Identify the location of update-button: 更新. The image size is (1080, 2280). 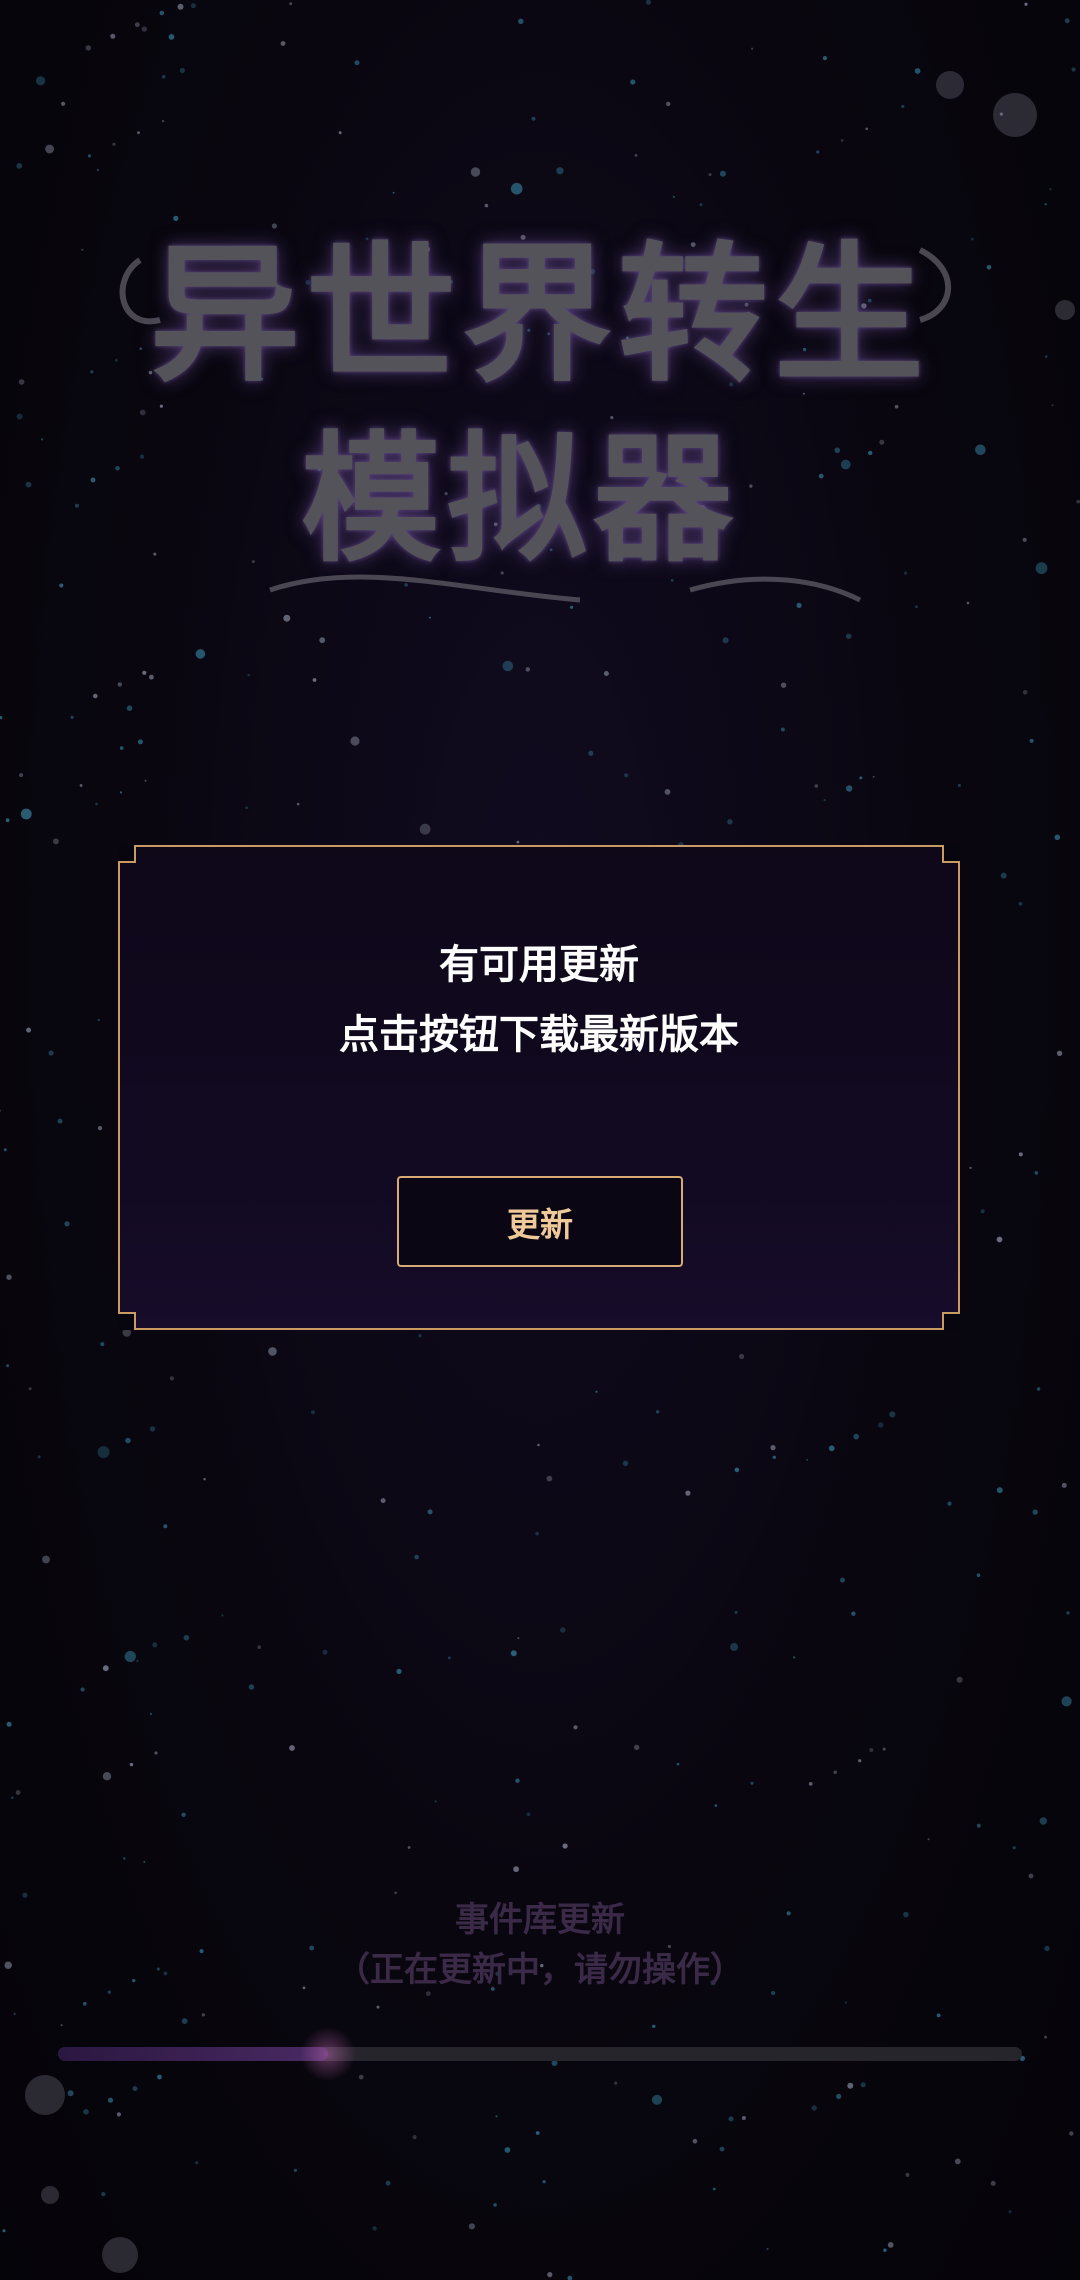
(540, 1221).